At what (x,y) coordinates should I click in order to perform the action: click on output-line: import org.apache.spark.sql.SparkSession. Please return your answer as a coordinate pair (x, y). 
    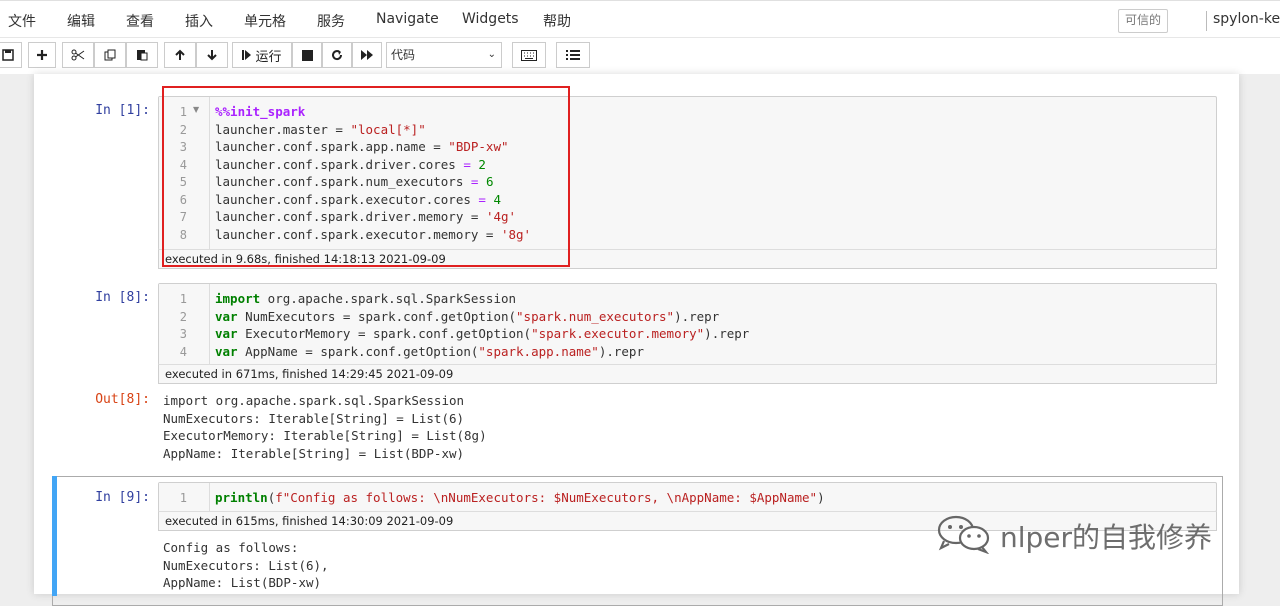
    Looking at the image, I should click on (314, 400).